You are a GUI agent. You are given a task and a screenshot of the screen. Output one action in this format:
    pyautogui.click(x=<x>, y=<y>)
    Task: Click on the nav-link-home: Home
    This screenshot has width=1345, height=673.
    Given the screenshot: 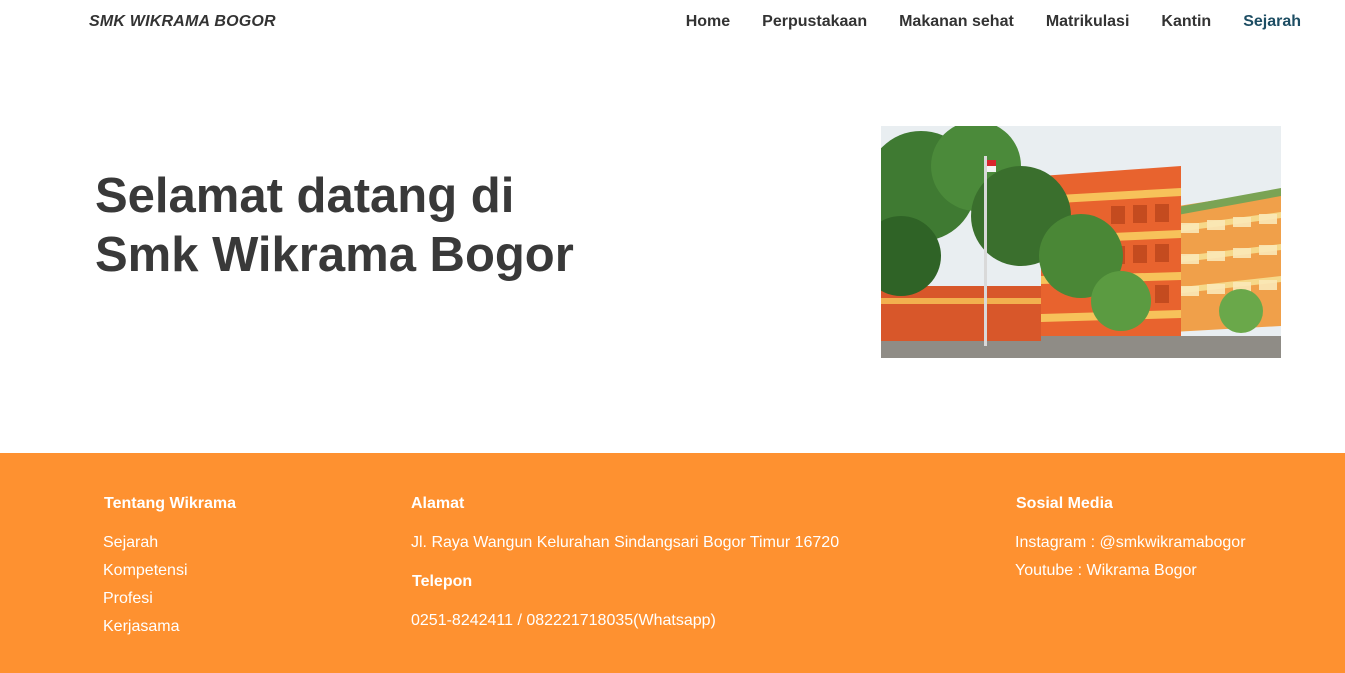 What is the action you would take?
    pyautogui.click(x=708, y=22)
    